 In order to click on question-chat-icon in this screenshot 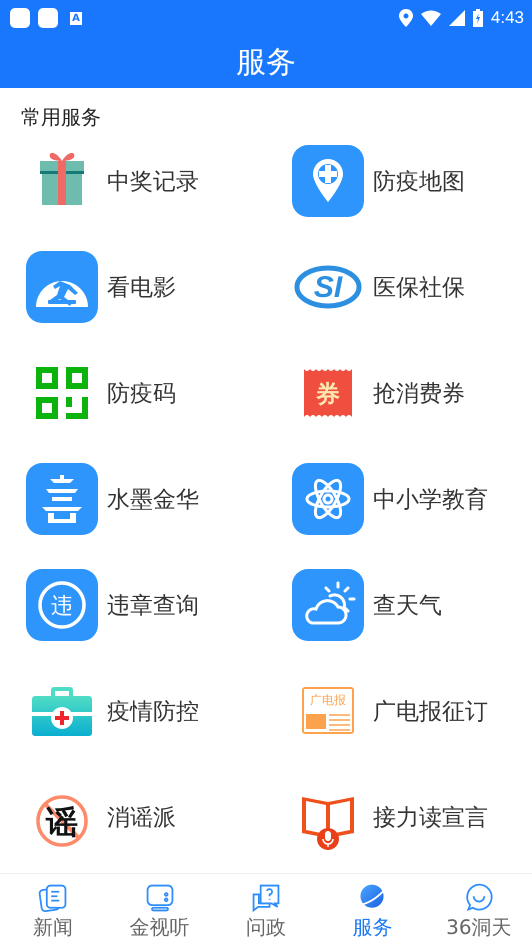, I will do `click(266, 898)`.